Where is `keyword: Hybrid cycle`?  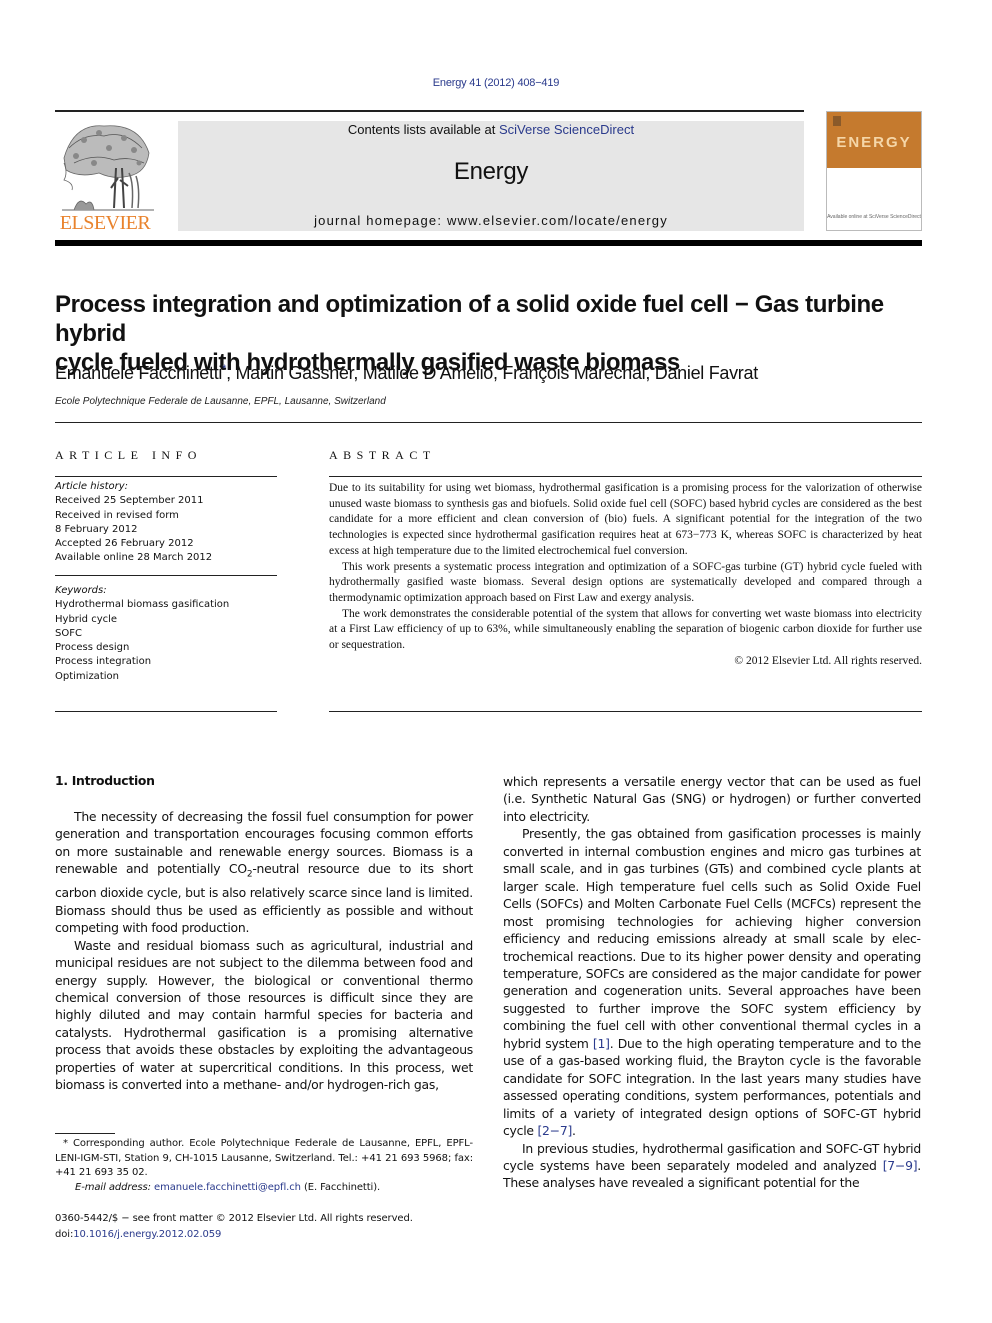
keyword: Hybrid cycle is located at coordinates (86, 619).